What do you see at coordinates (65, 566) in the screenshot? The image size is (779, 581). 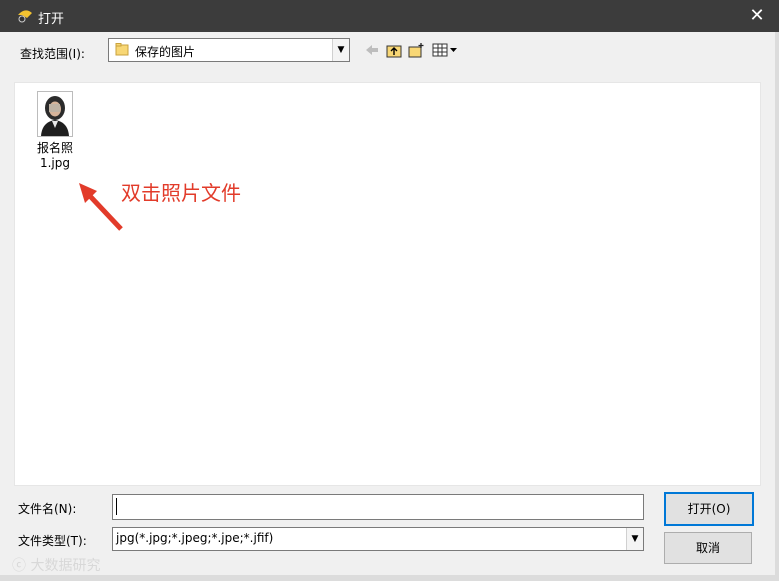 I see `watermark-text: 大数据研究` at bounding box center [65, 566].